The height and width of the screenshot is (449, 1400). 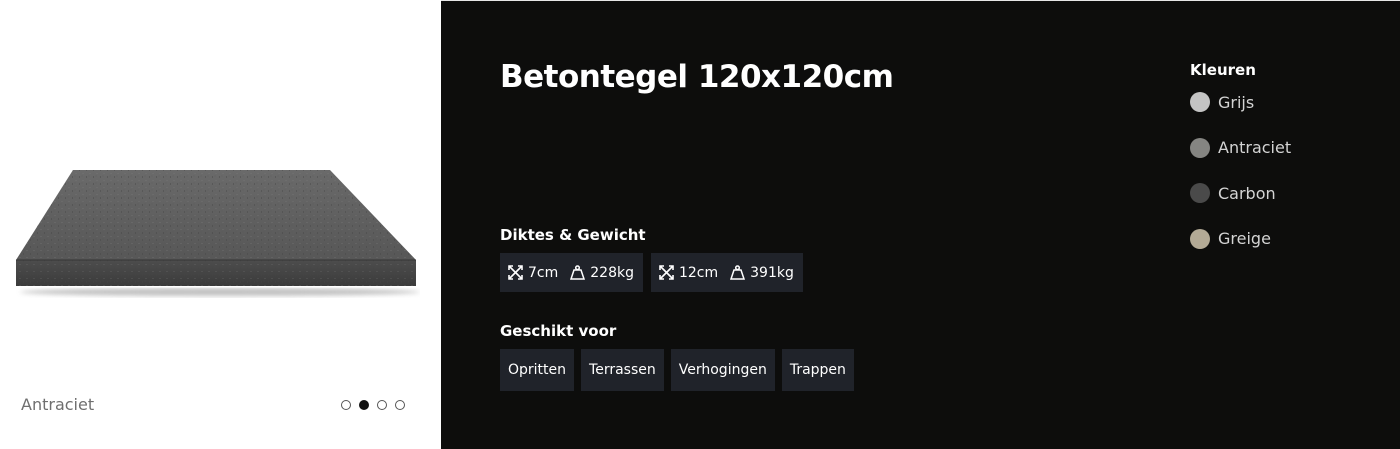 What do you see at coordinates (58, 404) in the screenshot?
I see `image-caption: Antraciet` at bounding box center [58, 404].